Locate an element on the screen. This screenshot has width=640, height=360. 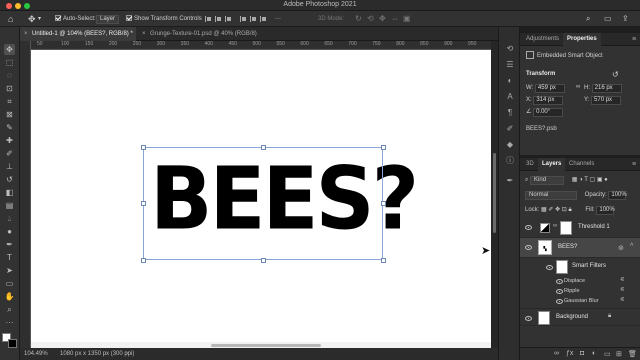
filter-name: Gaussian Blur is located at coordinates (581, 301).